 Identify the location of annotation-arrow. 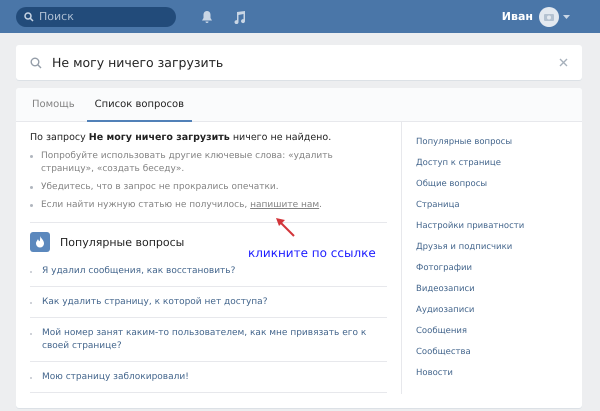
(285, 227).